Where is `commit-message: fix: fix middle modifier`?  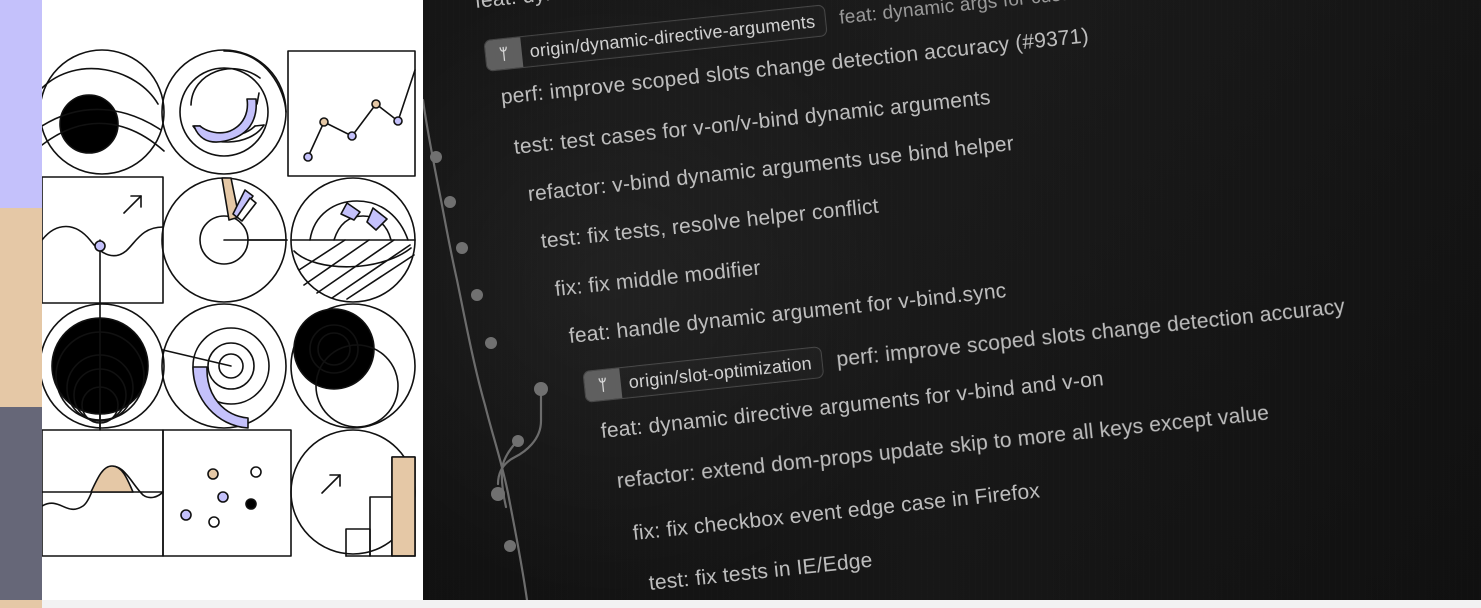 commit-message: fix: fix middle modifier is located at coordinates (657, 279).